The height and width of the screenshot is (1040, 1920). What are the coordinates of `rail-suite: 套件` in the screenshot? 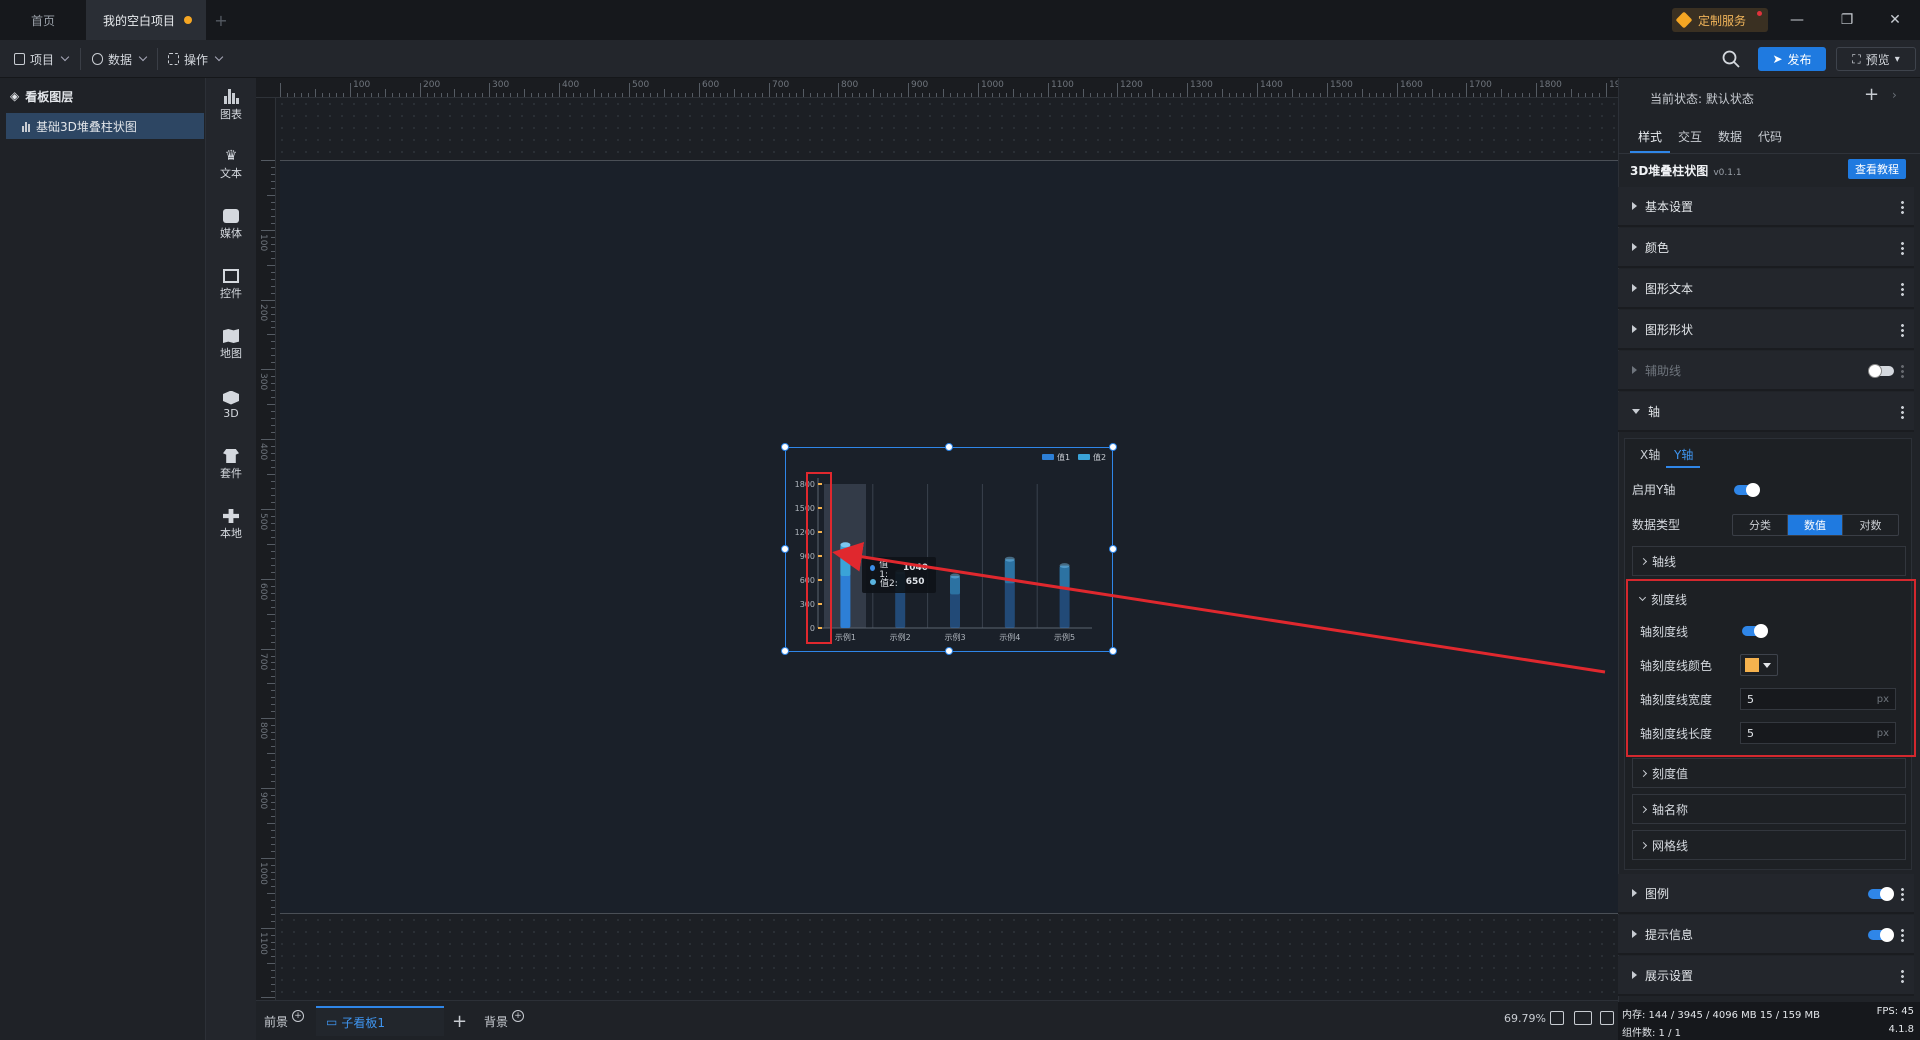 It's located at (231, 465).